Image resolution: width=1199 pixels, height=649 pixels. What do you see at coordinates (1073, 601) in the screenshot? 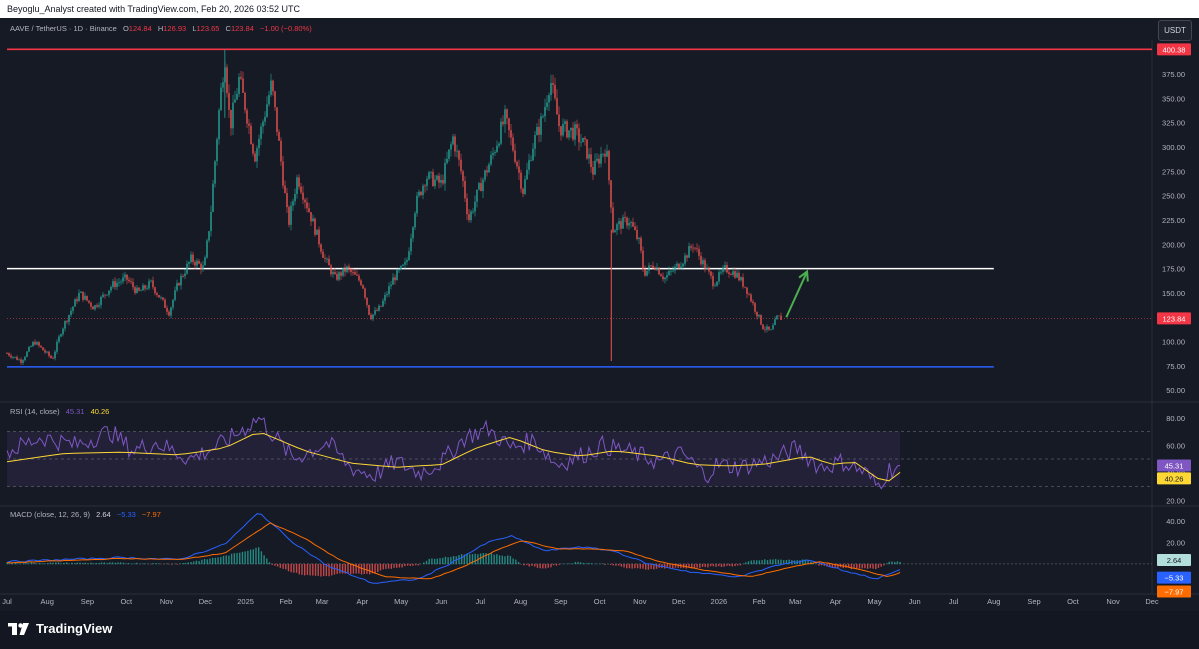
I see `x-tick-label: Oct` at bounding box center [1073, 601].